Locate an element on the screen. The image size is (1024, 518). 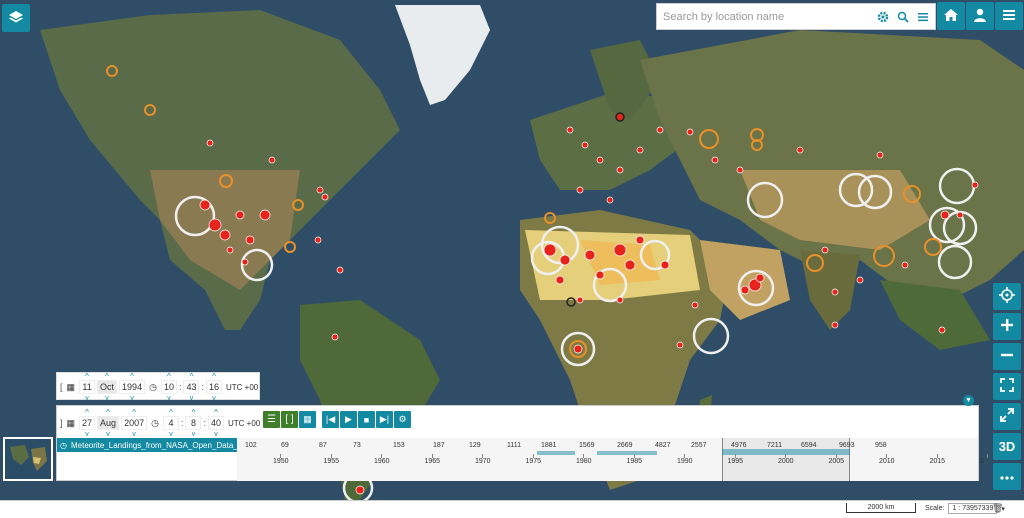
trash-icon: 🗑 is located at coordinates (997, 508).